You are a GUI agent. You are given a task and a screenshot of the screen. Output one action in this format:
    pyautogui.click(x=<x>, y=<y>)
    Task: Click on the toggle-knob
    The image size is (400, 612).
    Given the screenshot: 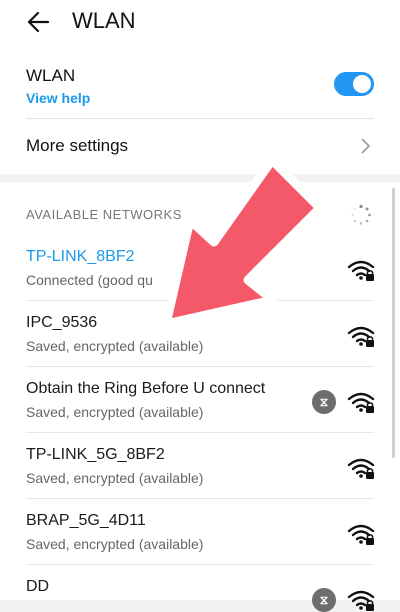 What is the action you would take?
    pyautogui.click(x=362, y=84)
    